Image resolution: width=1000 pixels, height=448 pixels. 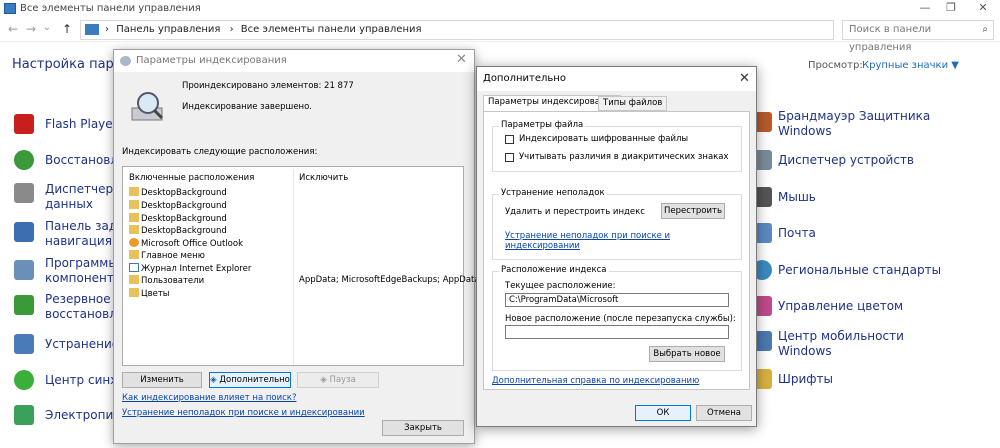 I want to click on window-title: Все элементы панели управления, so click(x=110, y=8).